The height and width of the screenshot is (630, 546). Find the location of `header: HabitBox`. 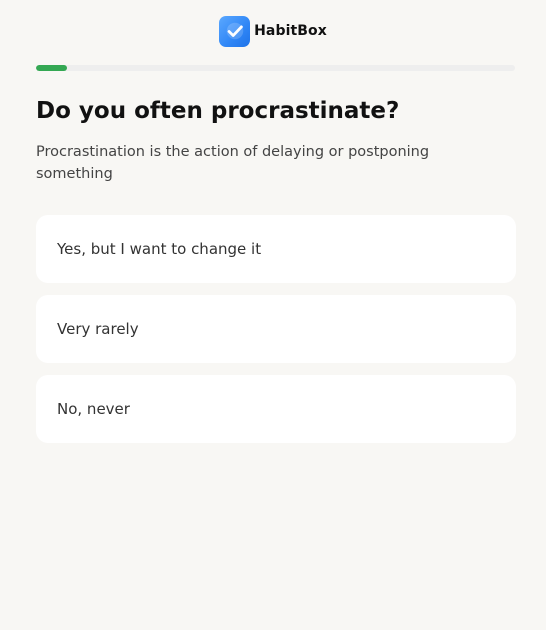

header: HabitBox is located at coordinates (273, 31).